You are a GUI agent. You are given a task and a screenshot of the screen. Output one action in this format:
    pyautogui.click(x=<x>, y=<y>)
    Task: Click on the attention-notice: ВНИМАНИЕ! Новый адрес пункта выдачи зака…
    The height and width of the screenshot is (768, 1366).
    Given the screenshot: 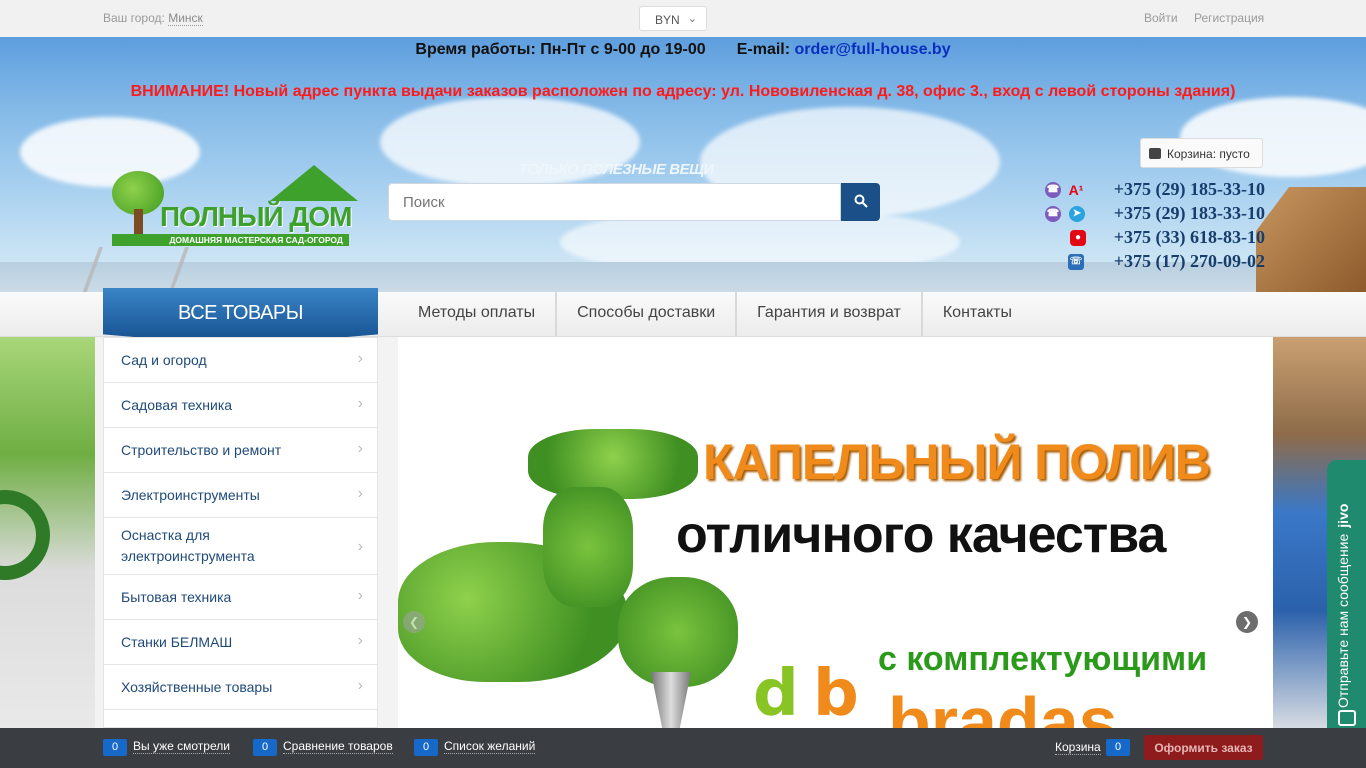 What is the action you would take?
    pyautogui.click(x=683, y=91)
    